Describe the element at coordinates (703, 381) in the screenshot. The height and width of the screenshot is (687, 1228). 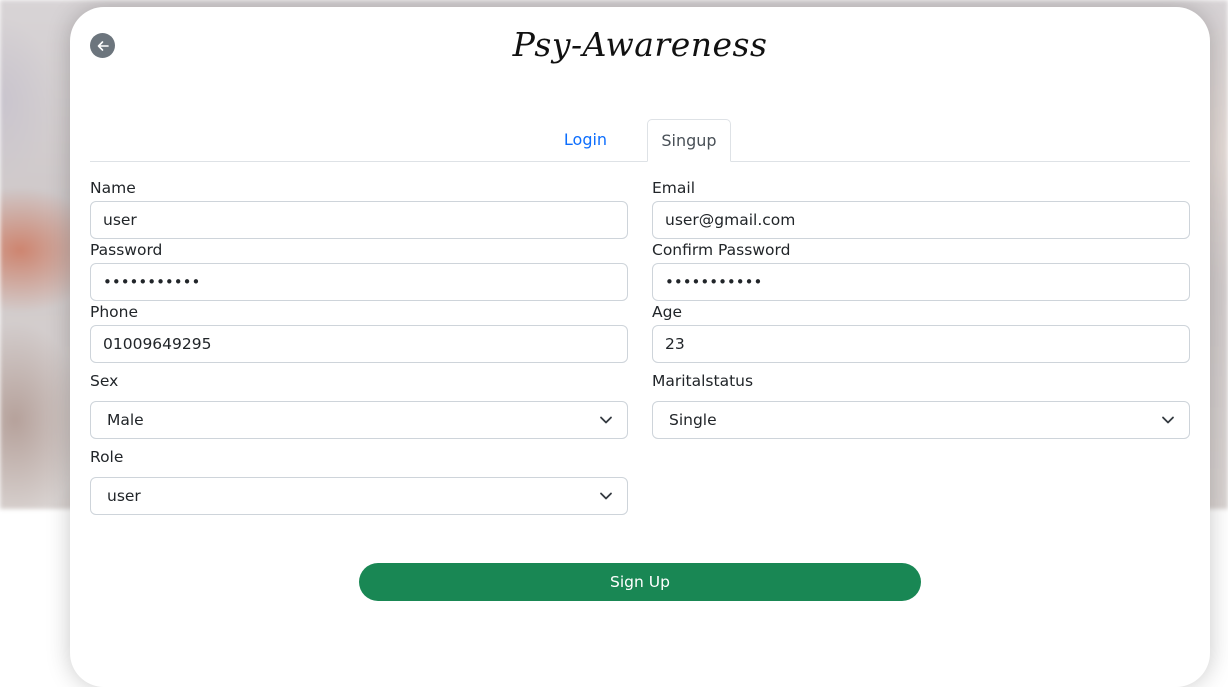
I see `marital-status-label: Maritalstatus` at that location.